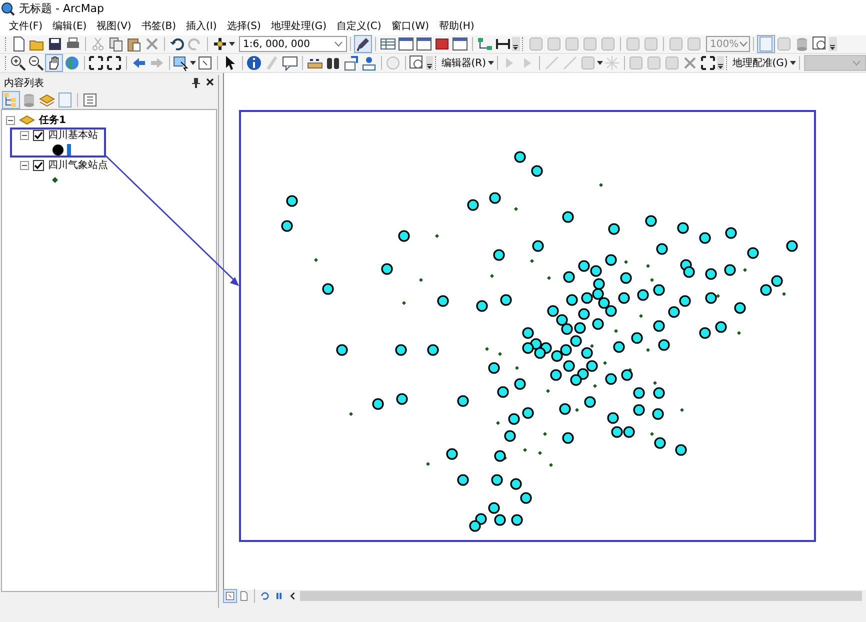 The image size is (866, 622). Describe the element at coordinates (61, 8) in the screenshot. I see `window-title: 无标题 - ArcMap` at that location.